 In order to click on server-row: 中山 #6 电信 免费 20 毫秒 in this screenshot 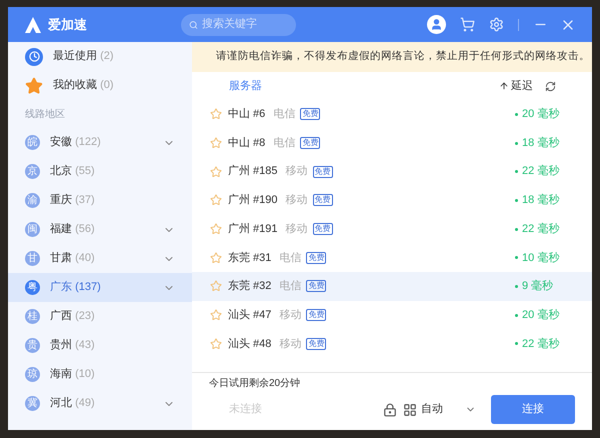, I will do `click(392, 114)`.